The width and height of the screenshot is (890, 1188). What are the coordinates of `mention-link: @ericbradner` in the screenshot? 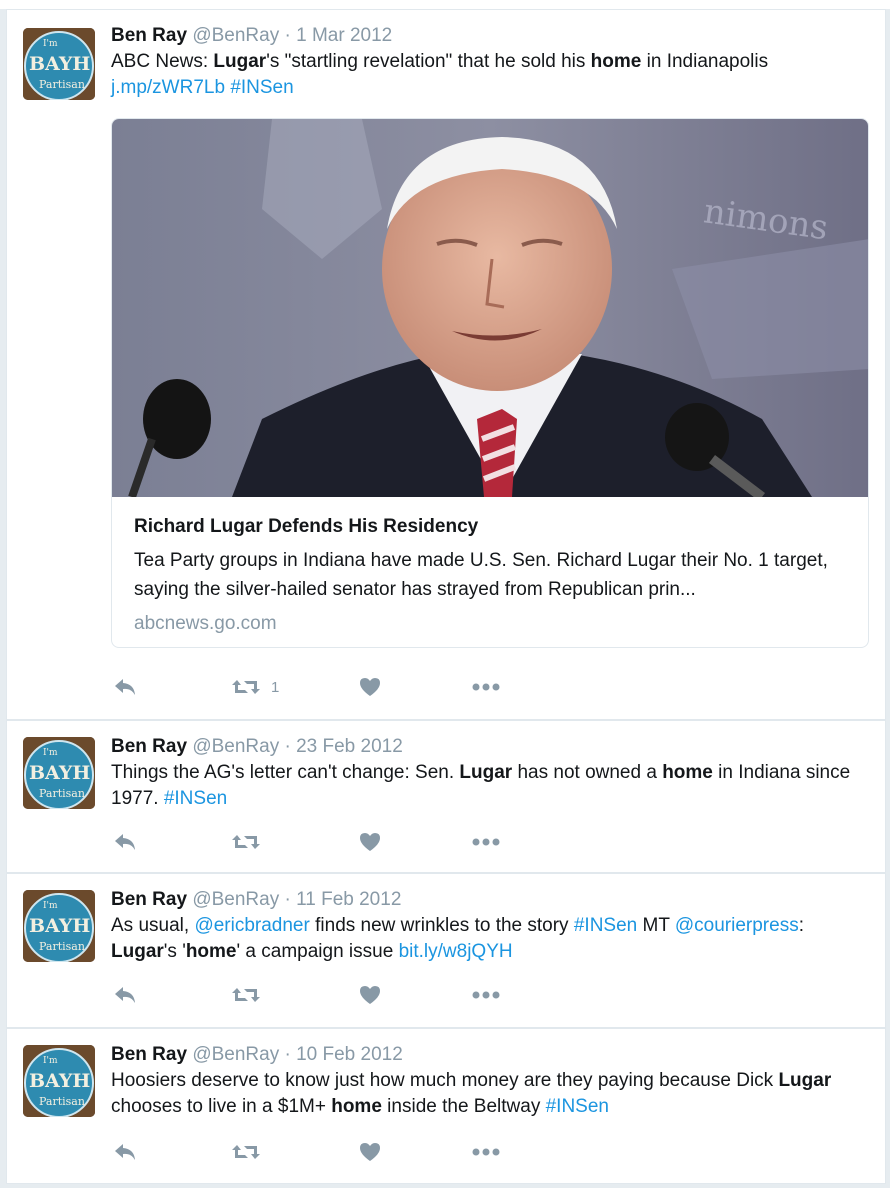 It's located at (251, 925).